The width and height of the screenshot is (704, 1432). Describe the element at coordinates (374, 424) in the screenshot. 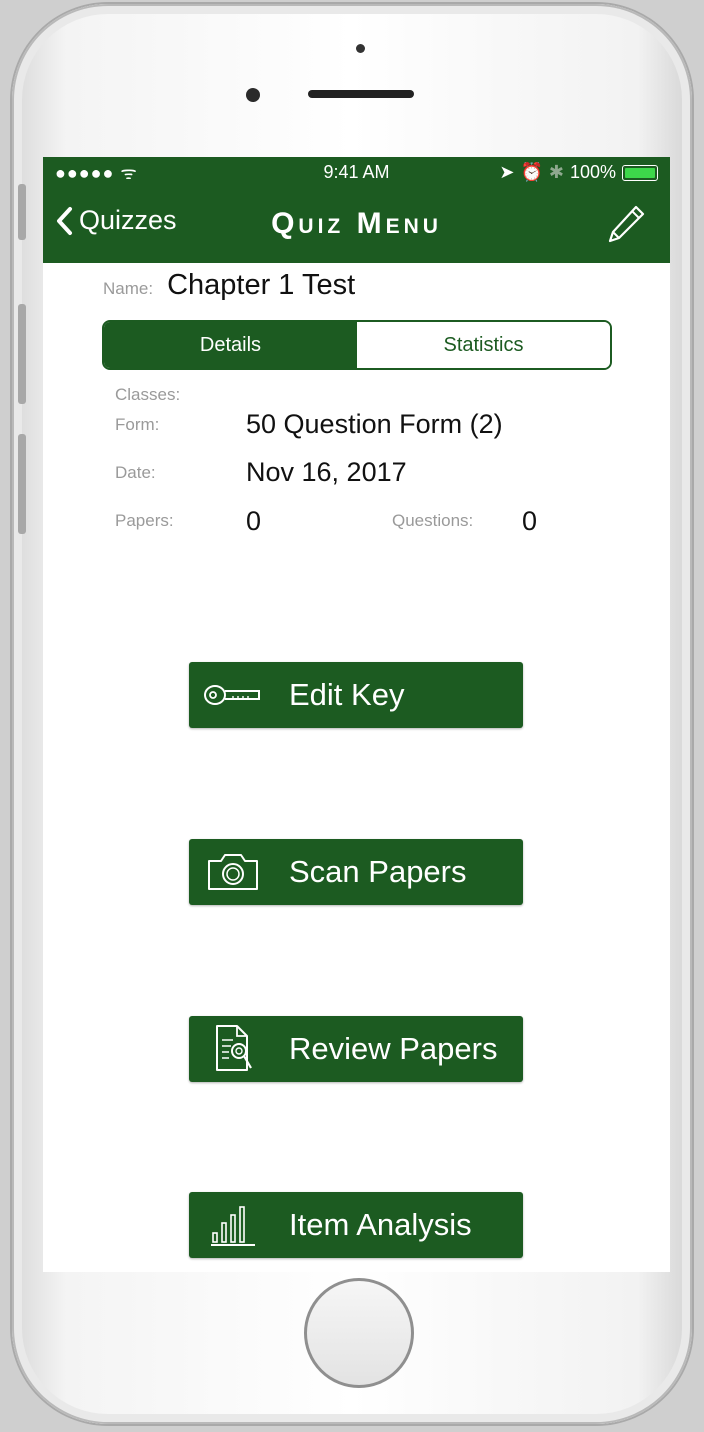

I see `form-value: 50 Question Form (2)` at that location.